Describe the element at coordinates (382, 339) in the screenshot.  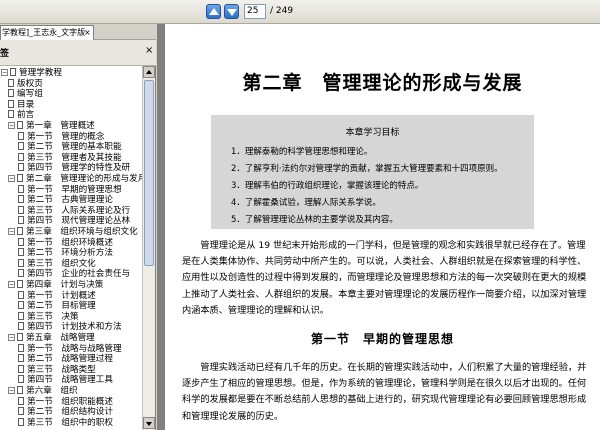
I see `section-title: 第一节 早期的管理思想` at that location.